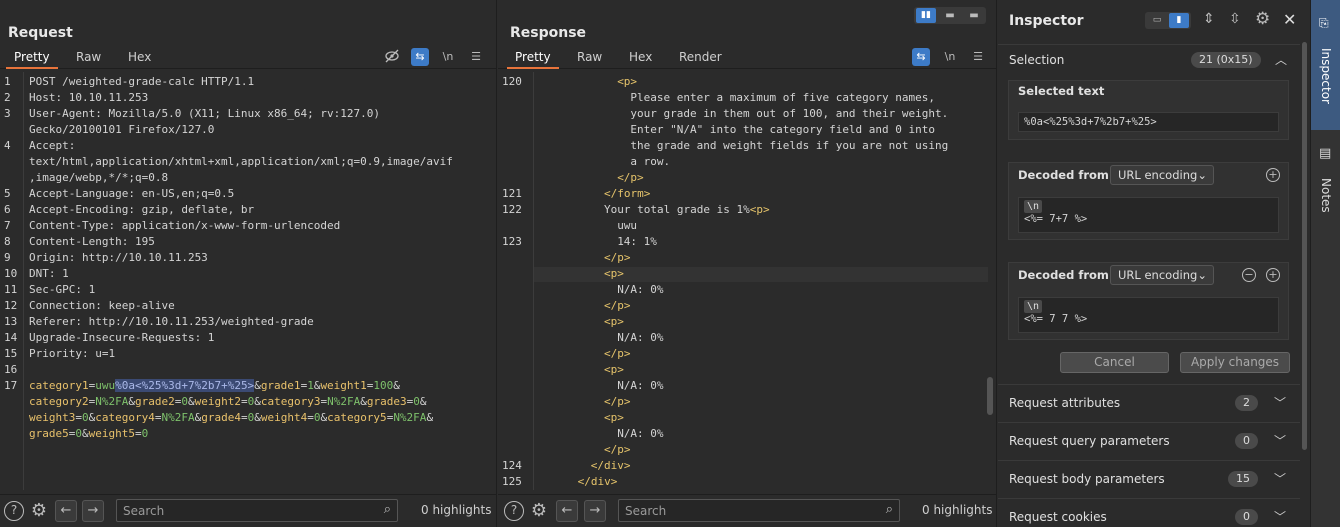  I want to click on code-token: 0, so click(85, 417).